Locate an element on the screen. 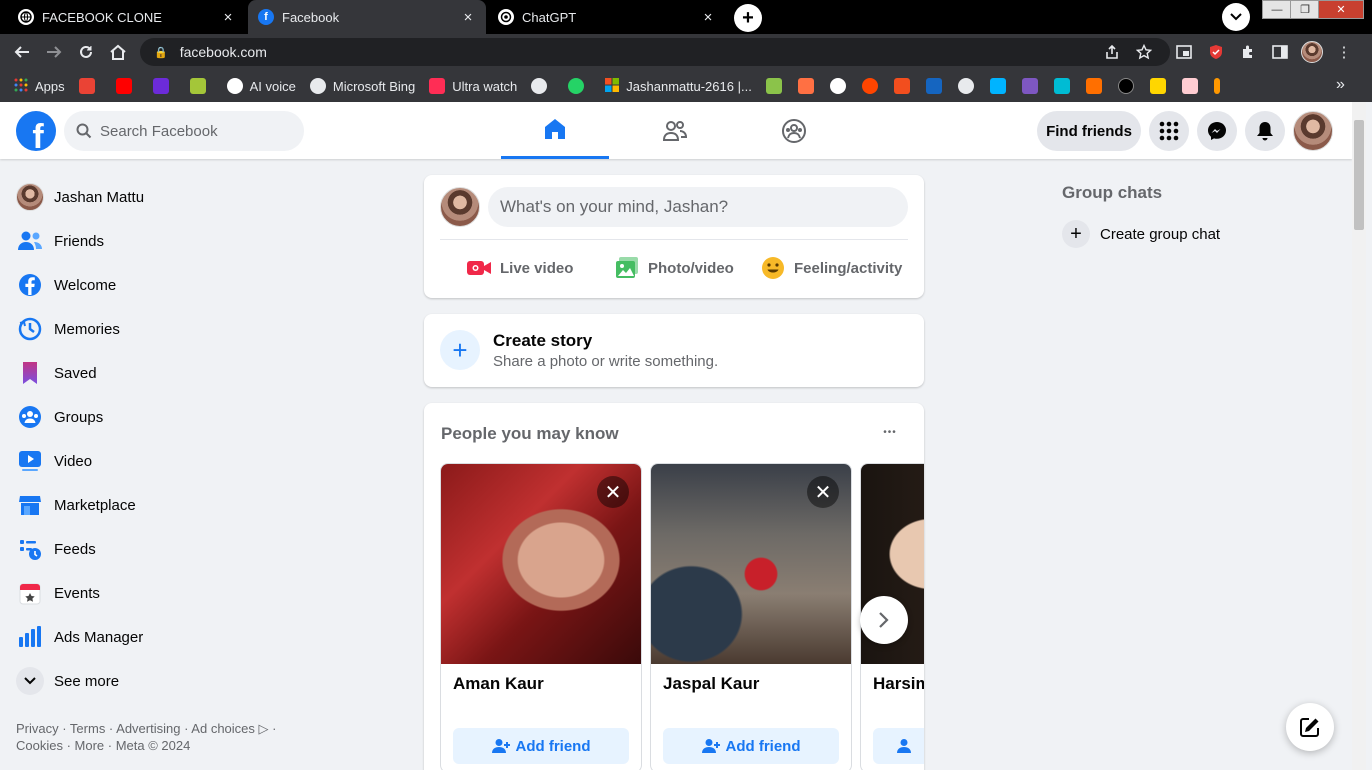 Image resolution: width=1372 pixels, height=770 pixels. bookmark-upwork-icon is located at coordinates (1125, 86).